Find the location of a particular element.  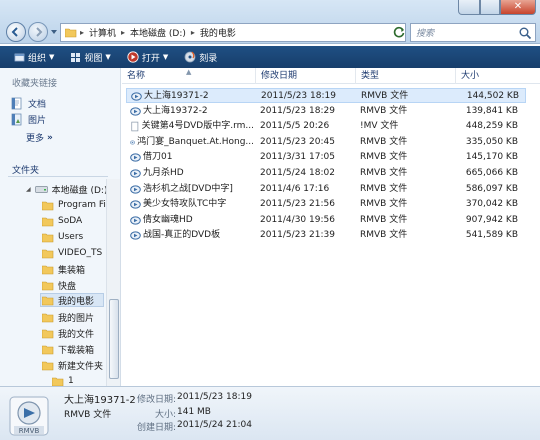

history-dropdown-icon is located at coordinates (54, 32).